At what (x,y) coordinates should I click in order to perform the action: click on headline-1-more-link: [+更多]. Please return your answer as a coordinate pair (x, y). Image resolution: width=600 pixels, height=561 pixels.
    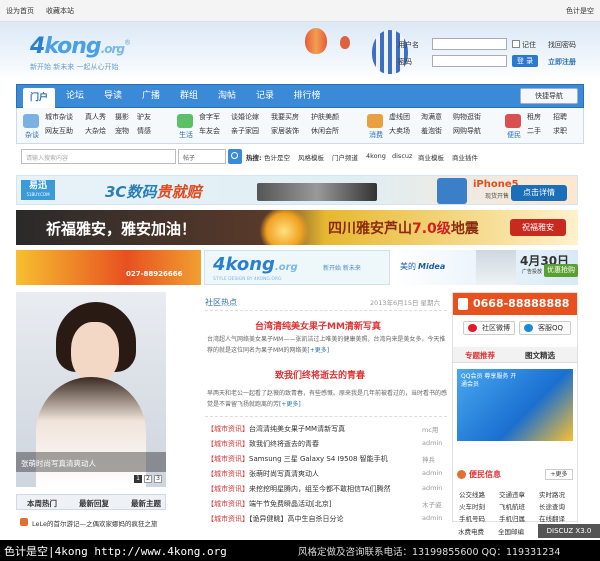
    Looking at the image, I should click on (318, 350).